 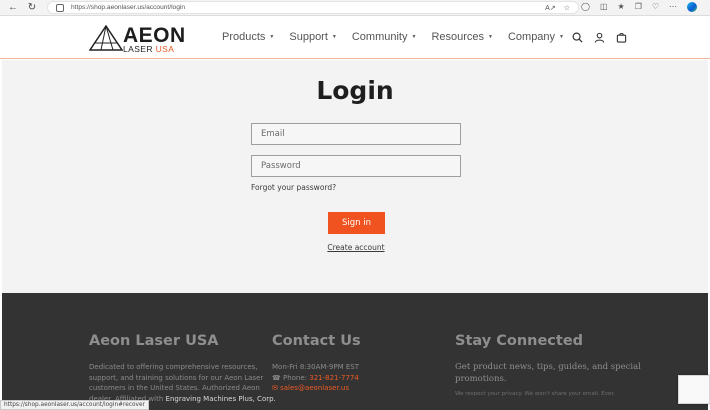 What do you see at coordinates (316, 367) in the screenshot?
I see `contact-hours: Mon-Fri 8:30AM-9PM EST` at bounding box center [316, 367].